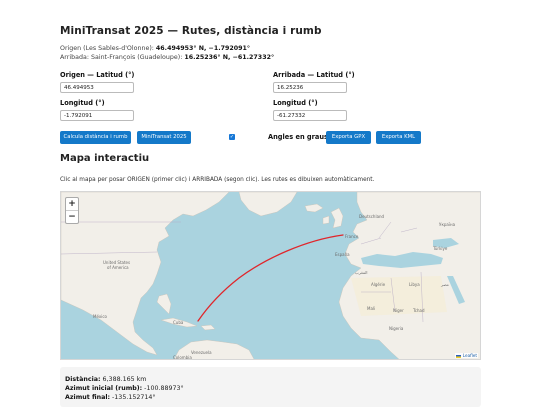 The width and height of the screenshot is (540, 407). What do you see at coordinates (459, 356) in the screenshot?
I see `leaflet-flag-icon` at bounding box center [459, 356].